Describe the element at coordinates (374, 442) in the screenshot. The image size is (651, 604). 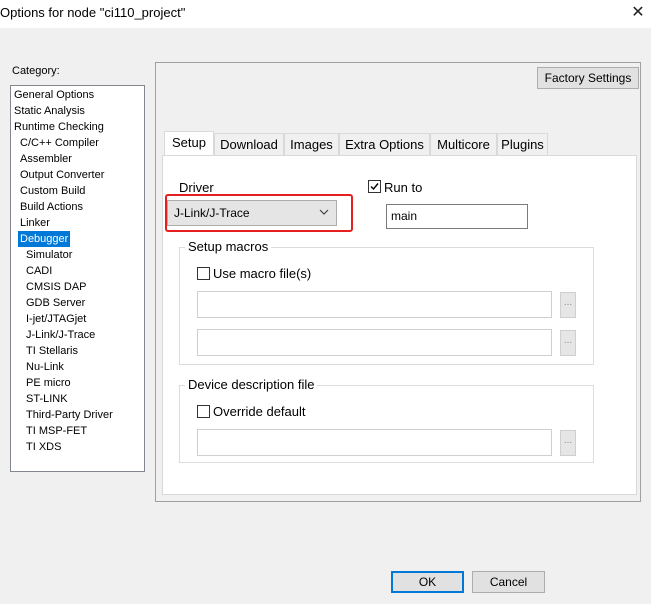
I see `device-file-input` at that location.